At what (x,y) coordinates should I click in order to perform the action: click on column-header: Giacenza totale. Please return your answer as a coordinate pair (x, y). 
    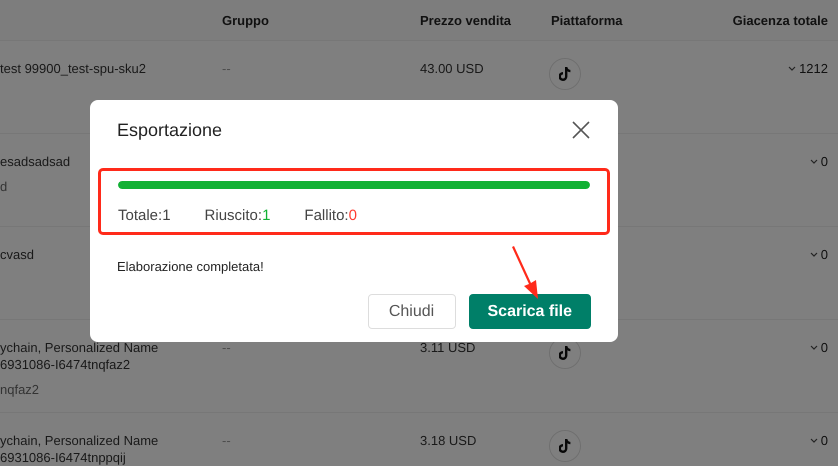
    Looking at the image, I should click on (780, 20).